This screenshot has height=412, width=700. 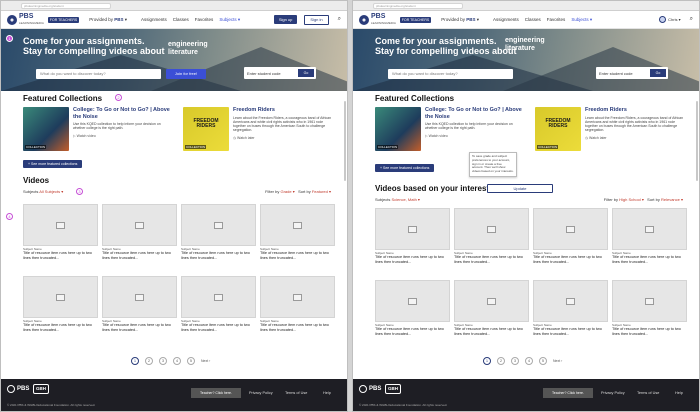 I want to click on signup-button: Sign up, so click(x=285, y=19).